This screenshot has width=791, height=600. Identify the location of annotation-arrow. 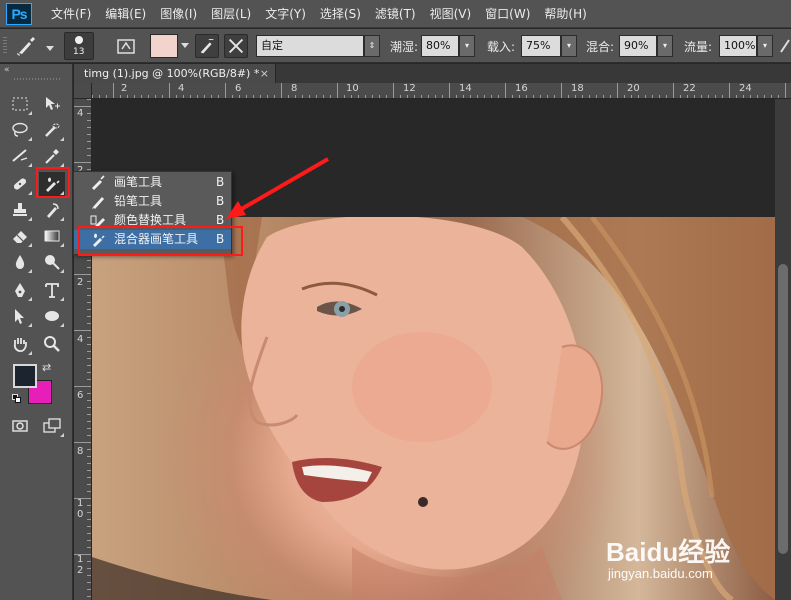
(278, 188).